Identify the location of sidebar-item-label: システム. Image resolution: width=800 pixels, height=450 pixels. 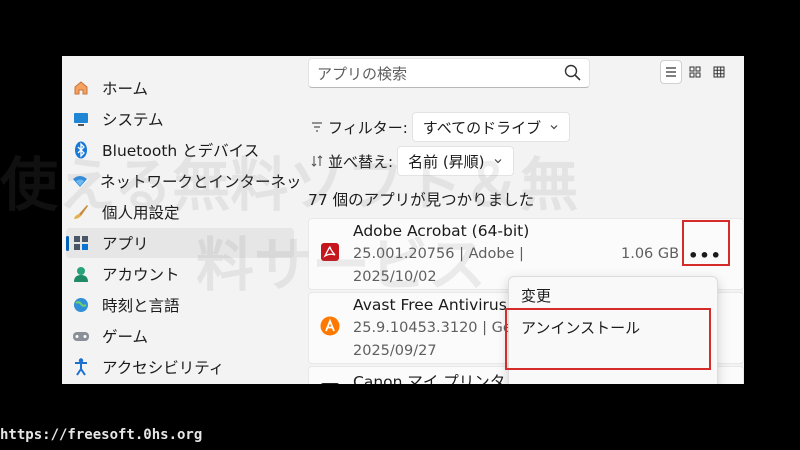
(133, 120).